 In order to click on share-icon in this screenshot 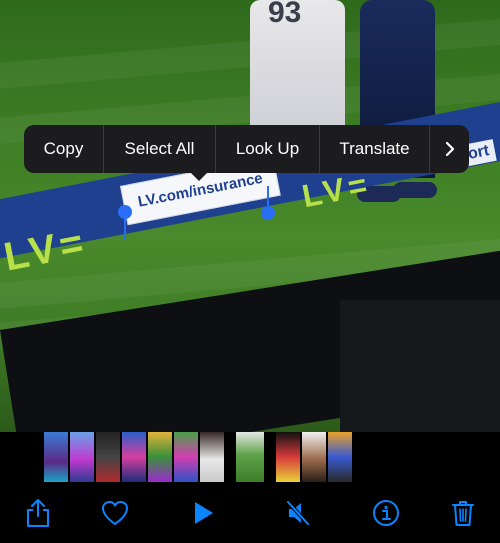, I will do `click(38, 513)`.